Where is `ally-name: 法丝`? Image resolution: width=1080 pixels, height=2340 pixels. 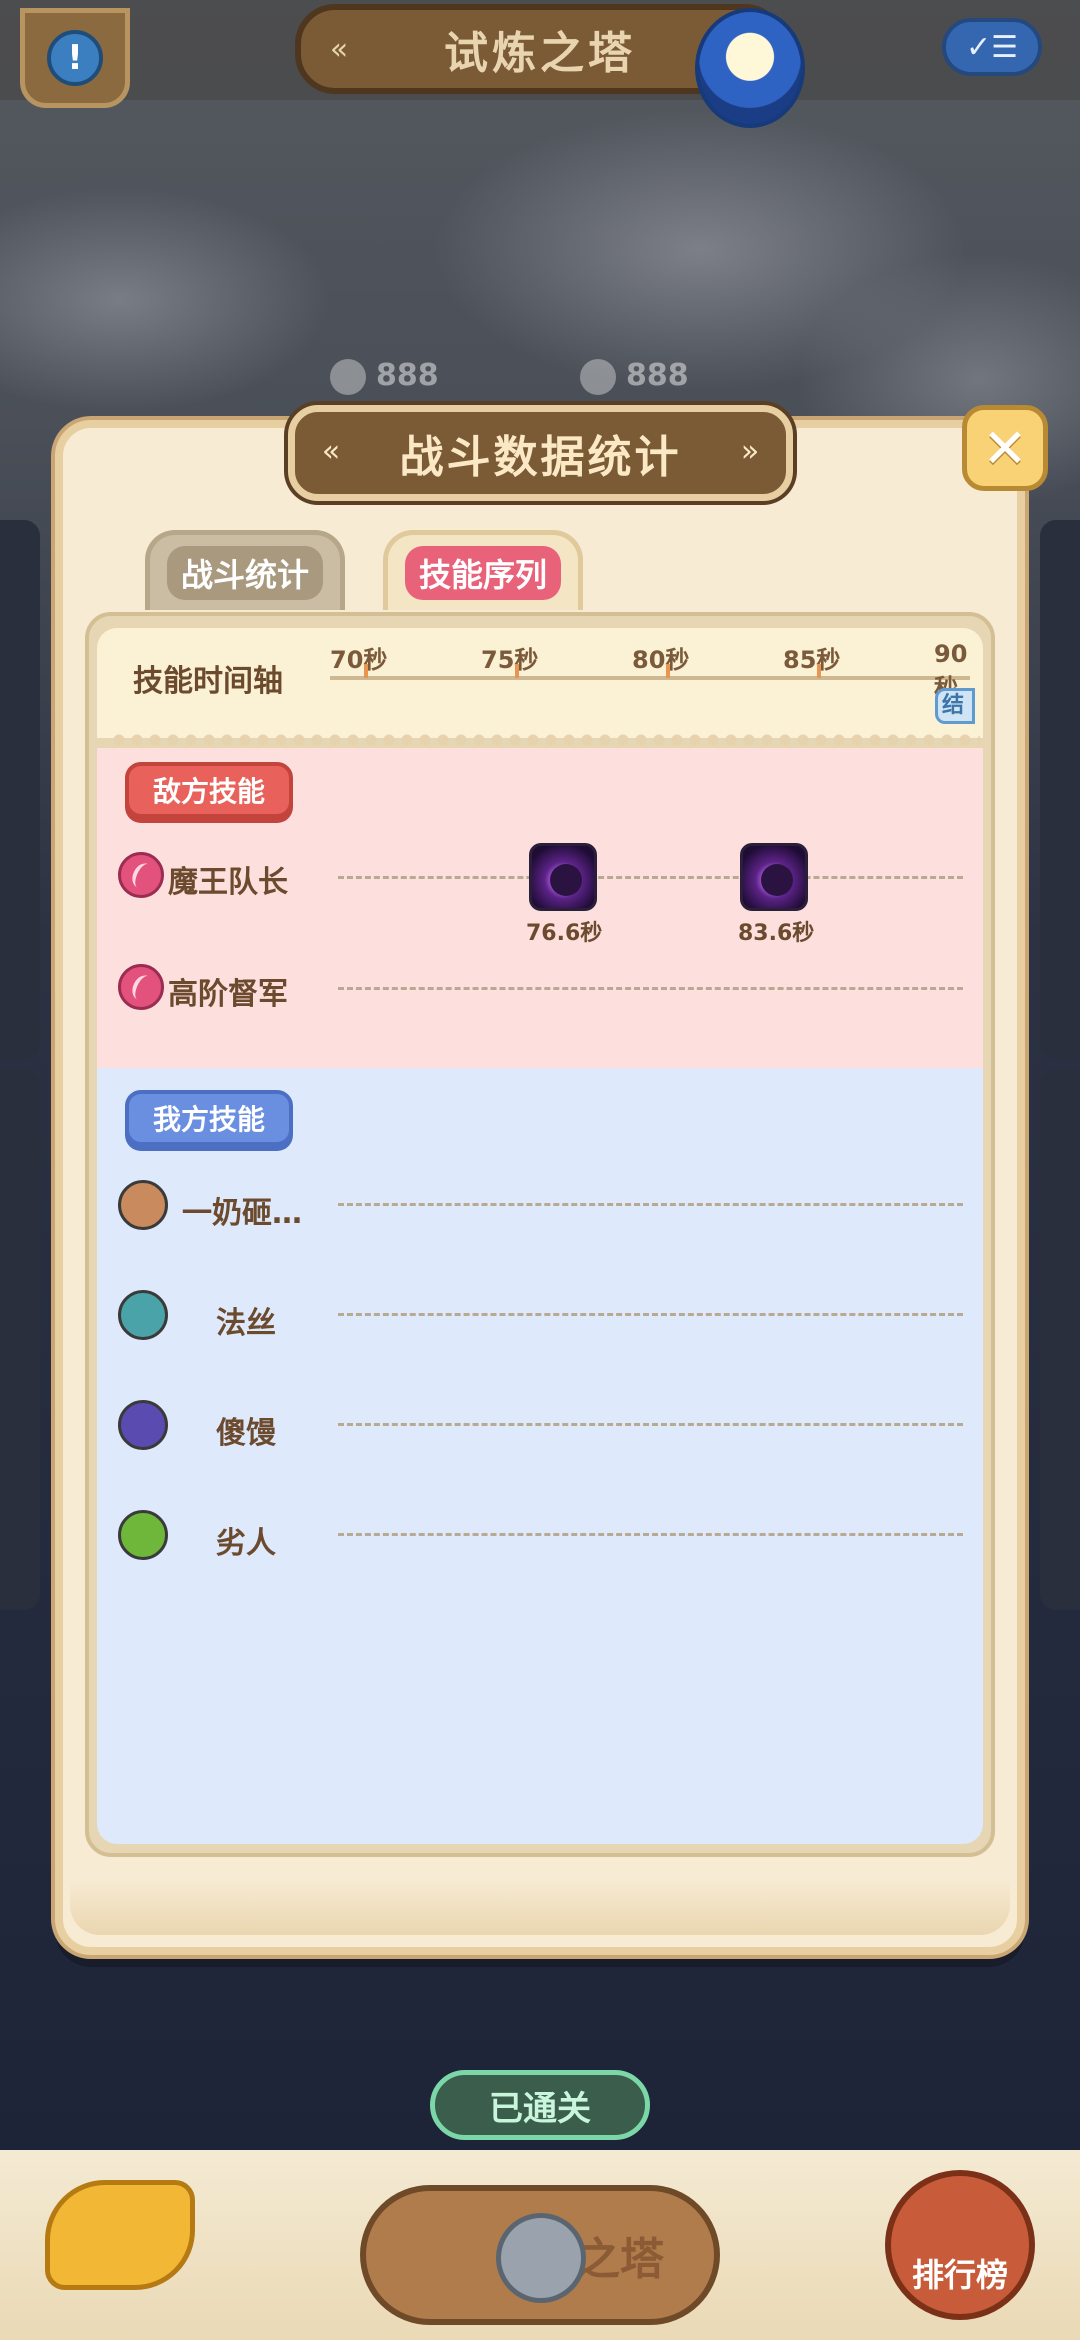
ally-name: 法丝 is located at coordinates (246, 1323).